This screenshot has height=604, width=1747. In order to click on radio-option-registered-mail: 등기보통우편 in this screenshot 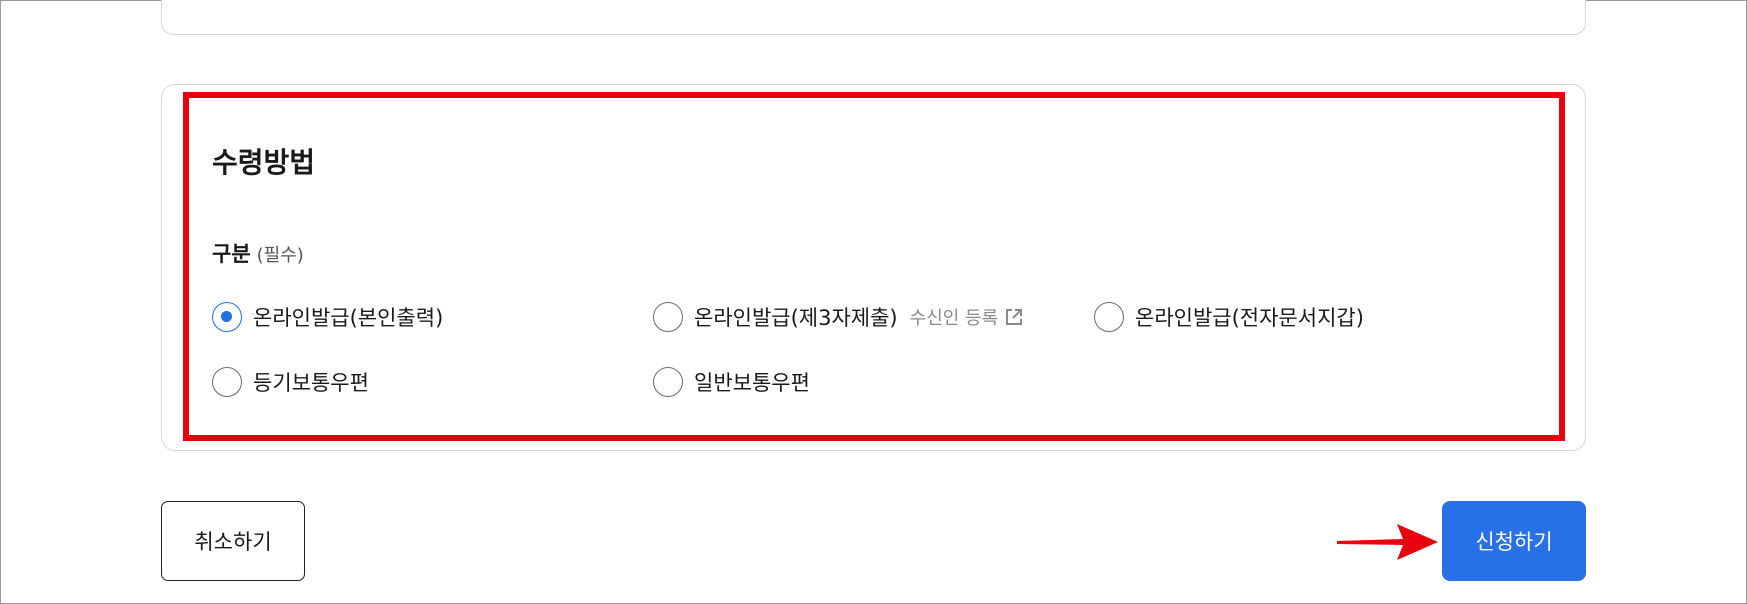, I will do `click(290, 382)`.